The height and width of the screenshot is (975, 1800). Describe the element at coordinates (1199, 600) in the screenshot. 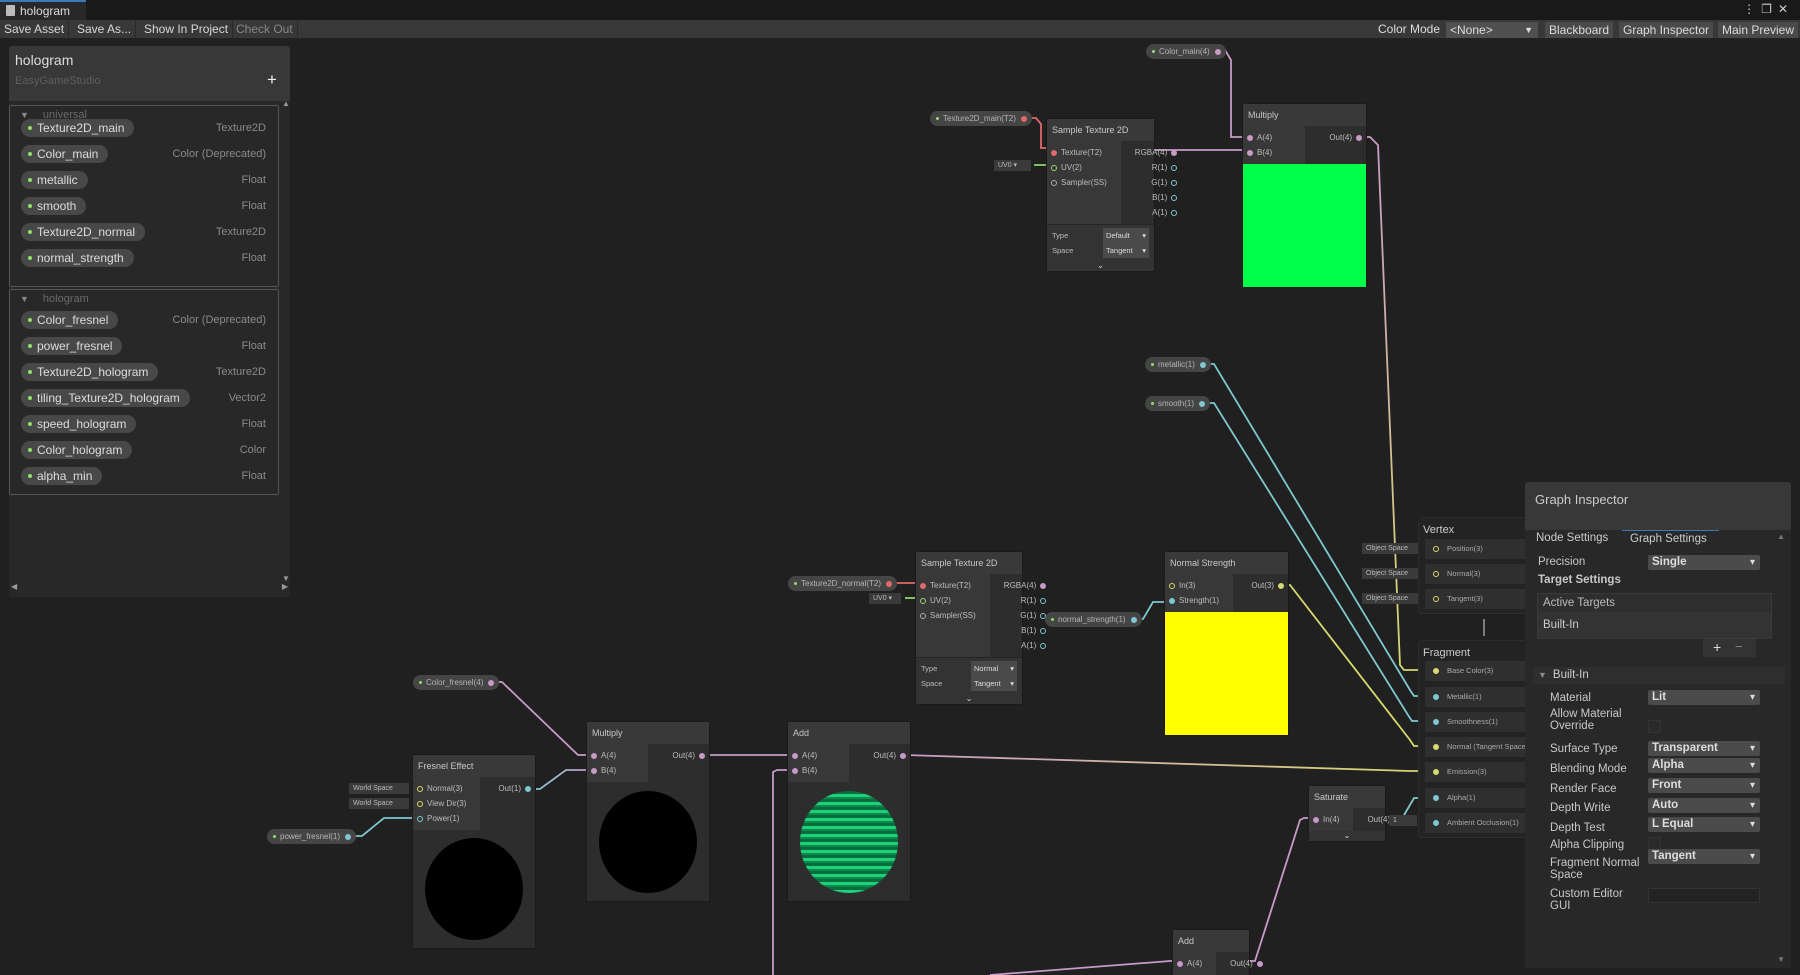

I see `input-port: Strength(1)` at that location.